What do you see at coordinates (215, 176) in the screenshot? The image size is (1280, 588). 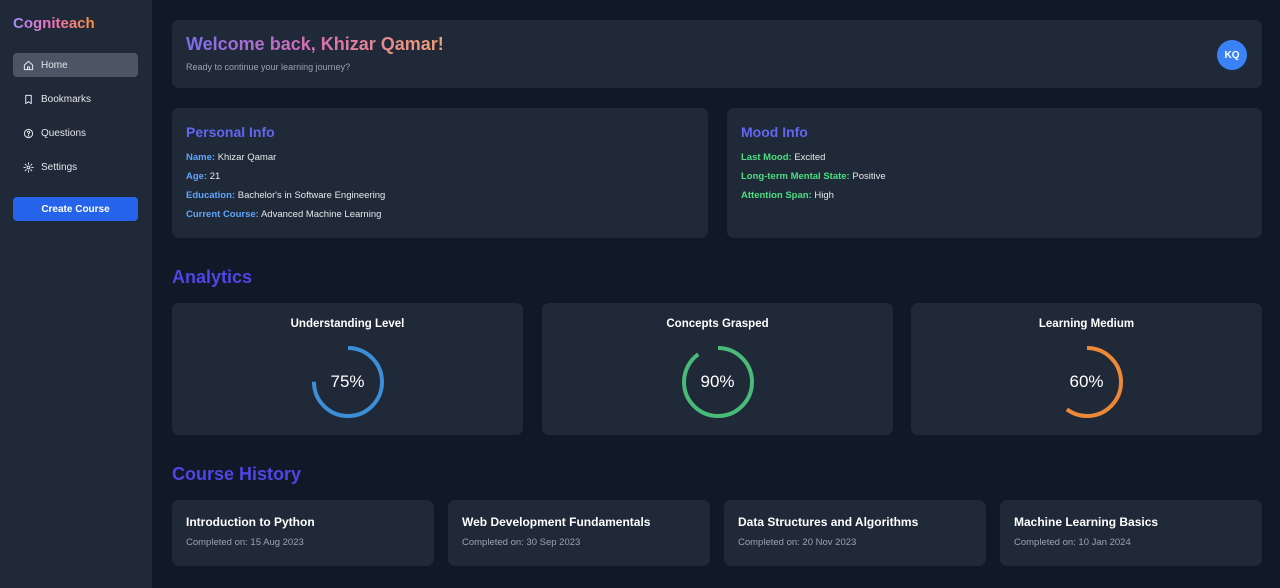 I see `info-value: 21` at bounding box center [215, 176].